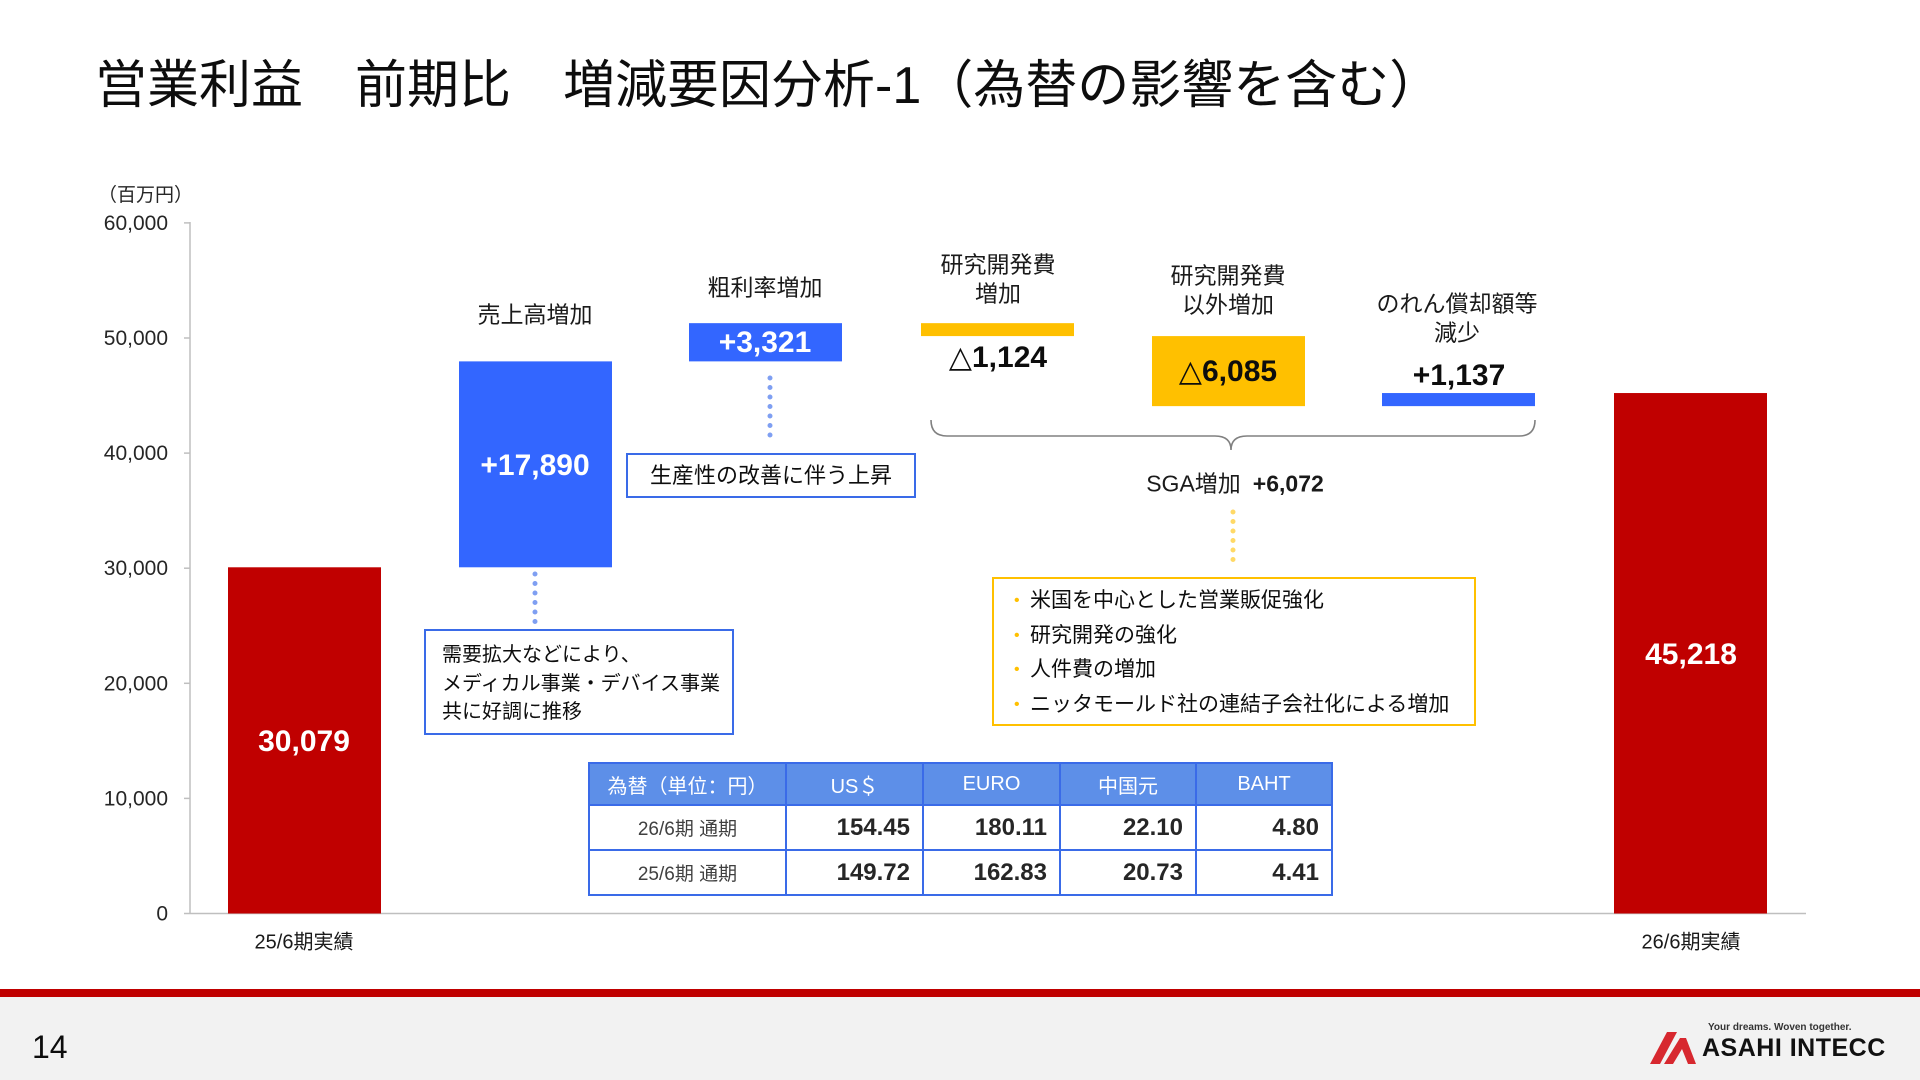 The width and height of the screenshot is (1920, 1080). I want to click on value-label-gross-margin: +3,321, so click(765, 342).